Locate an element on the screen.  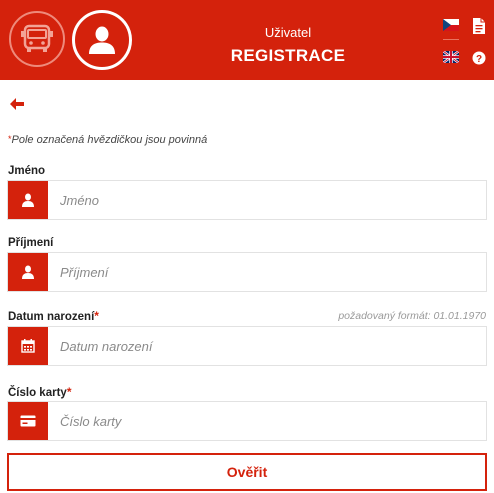
header-title: Uživatel is located at coordinates (288, 32).